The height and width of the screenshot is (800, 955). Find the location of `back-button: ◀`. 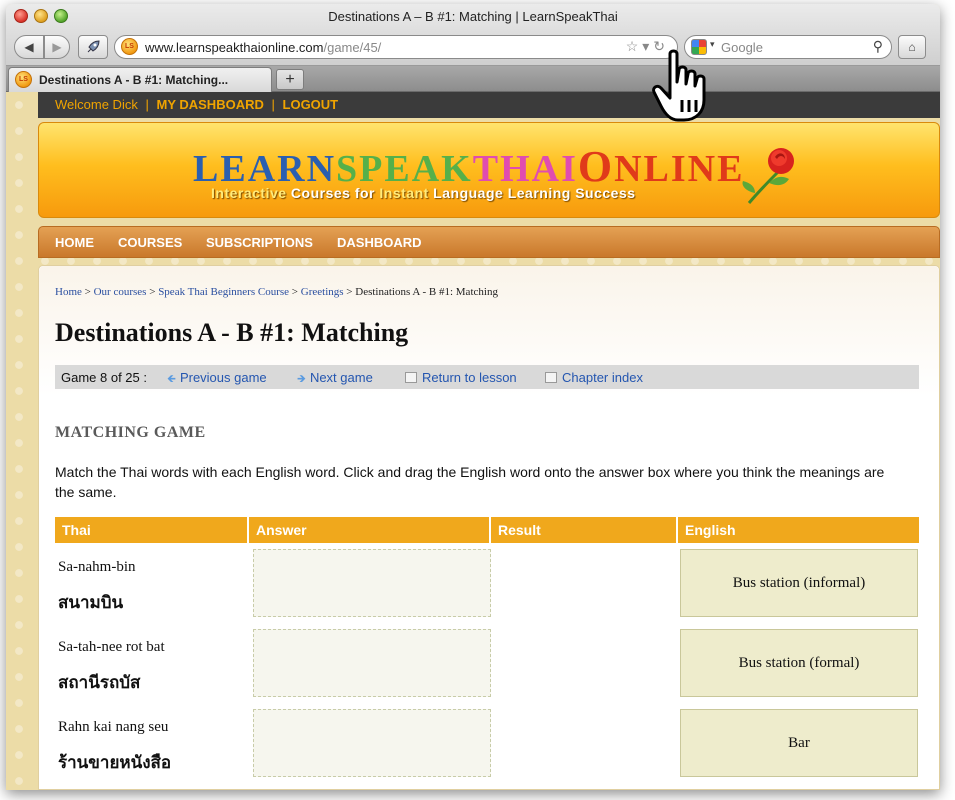

back-button: ◀ is located at coordinates (29, 47).